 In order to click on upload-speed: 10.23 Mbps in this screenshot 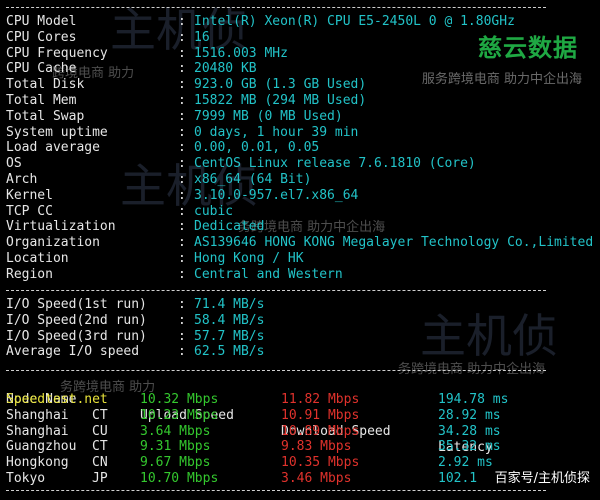, I will do `click(179, 415)`.